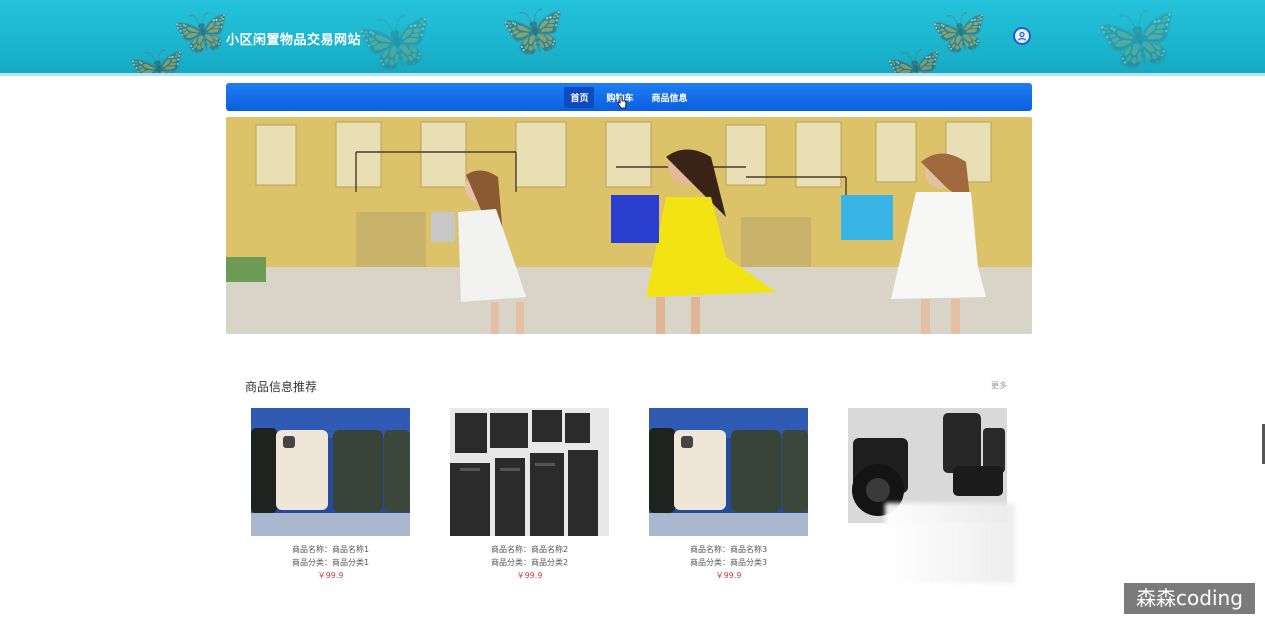  I want to click on product-card: 商品名称：商品名称1 商品分类：商品分类1 ￥99.9, so click(330, 495).